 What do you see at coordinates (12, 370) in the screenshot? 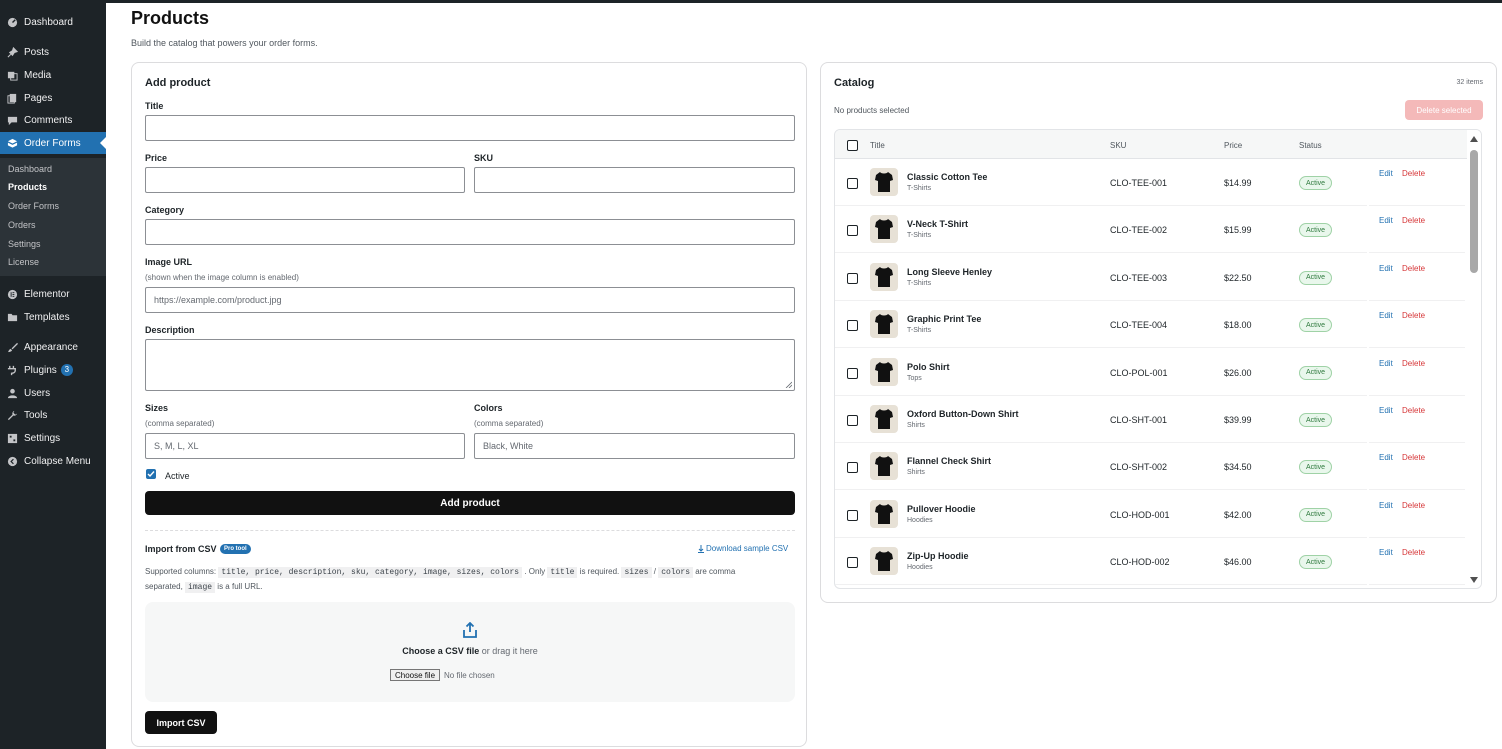
I see `plug-icon` at bounding box center [12, 370].